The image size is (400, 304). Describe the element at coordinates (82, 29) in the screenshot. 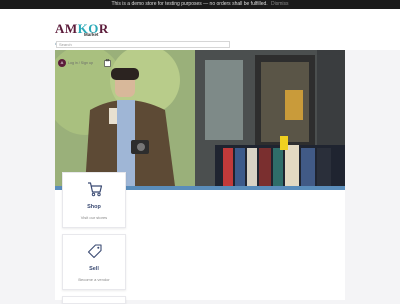

I see `site-logo: AMKOR` at that location.